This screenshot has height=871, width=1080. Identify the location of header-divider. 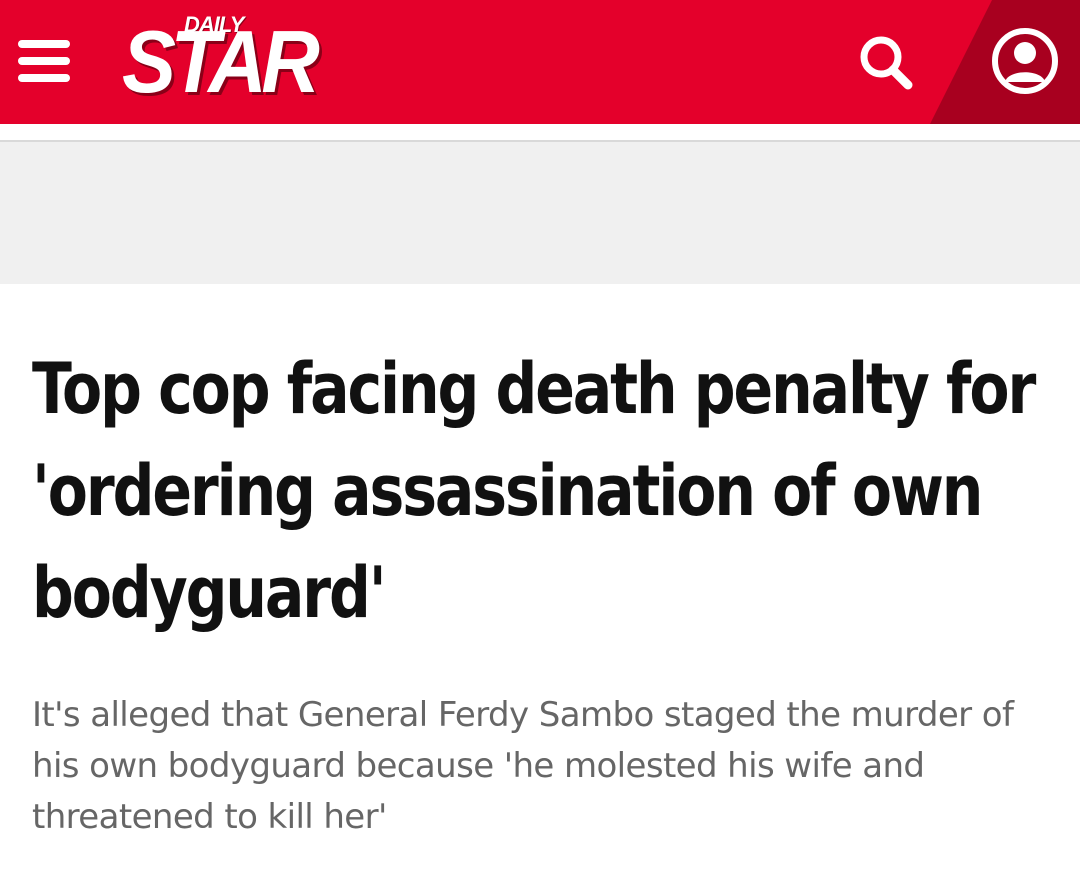
(540, 133).